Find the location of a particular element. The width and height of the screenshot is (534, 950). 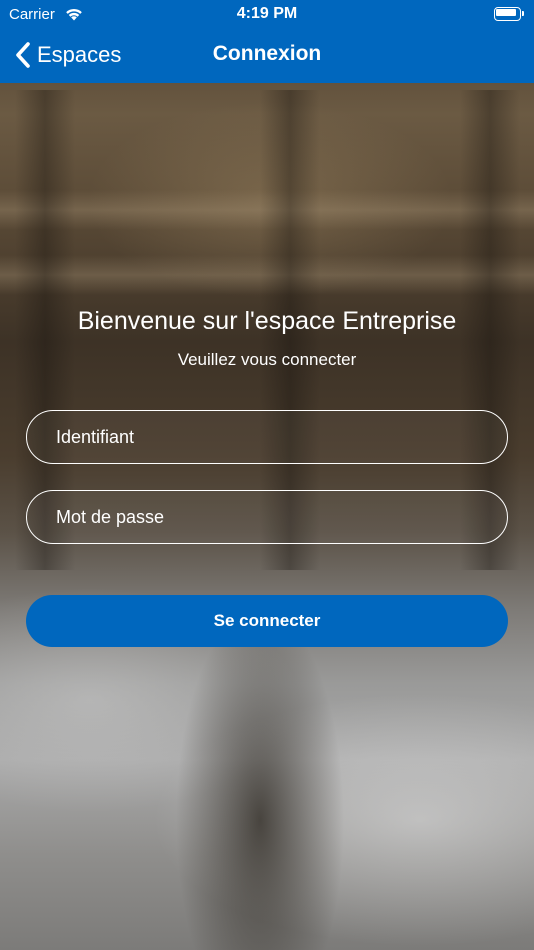

status-time: 4:19 PM is located at coordinates (267, 13).